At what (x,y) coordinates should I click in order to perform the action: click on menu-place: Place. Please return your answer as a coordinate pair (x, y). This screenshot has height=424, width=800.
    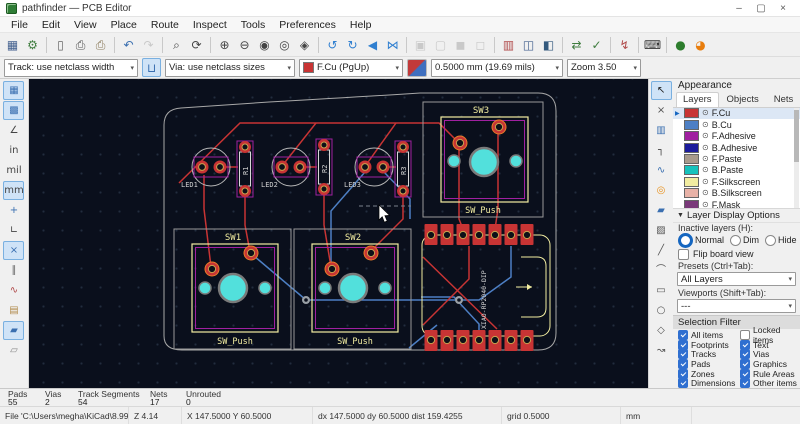
    Looking at the image, I should click on (124, 25).